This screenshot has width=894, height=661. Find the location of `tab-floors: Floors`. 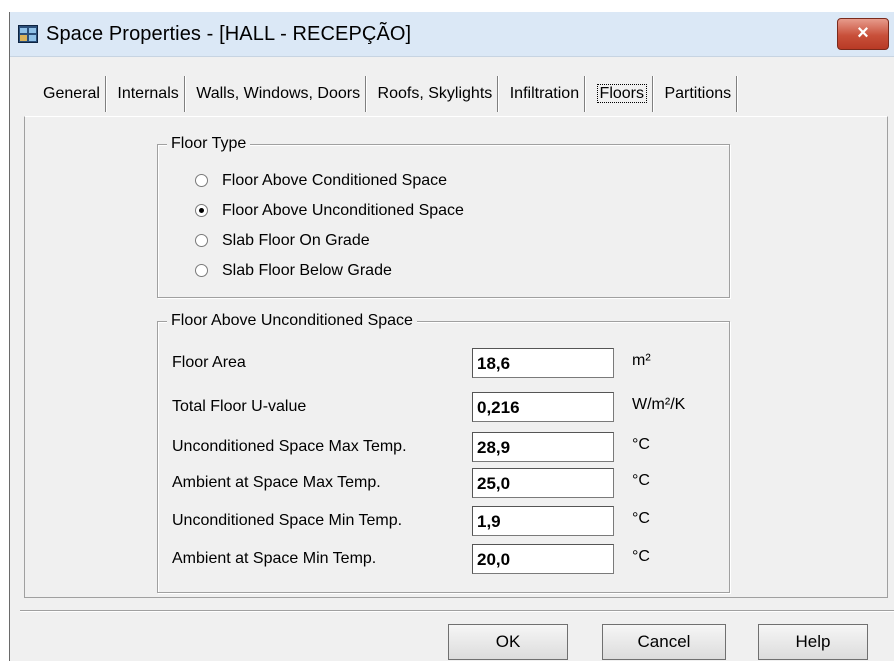

tab-floors: Floors is located at coordinates (622, 94).